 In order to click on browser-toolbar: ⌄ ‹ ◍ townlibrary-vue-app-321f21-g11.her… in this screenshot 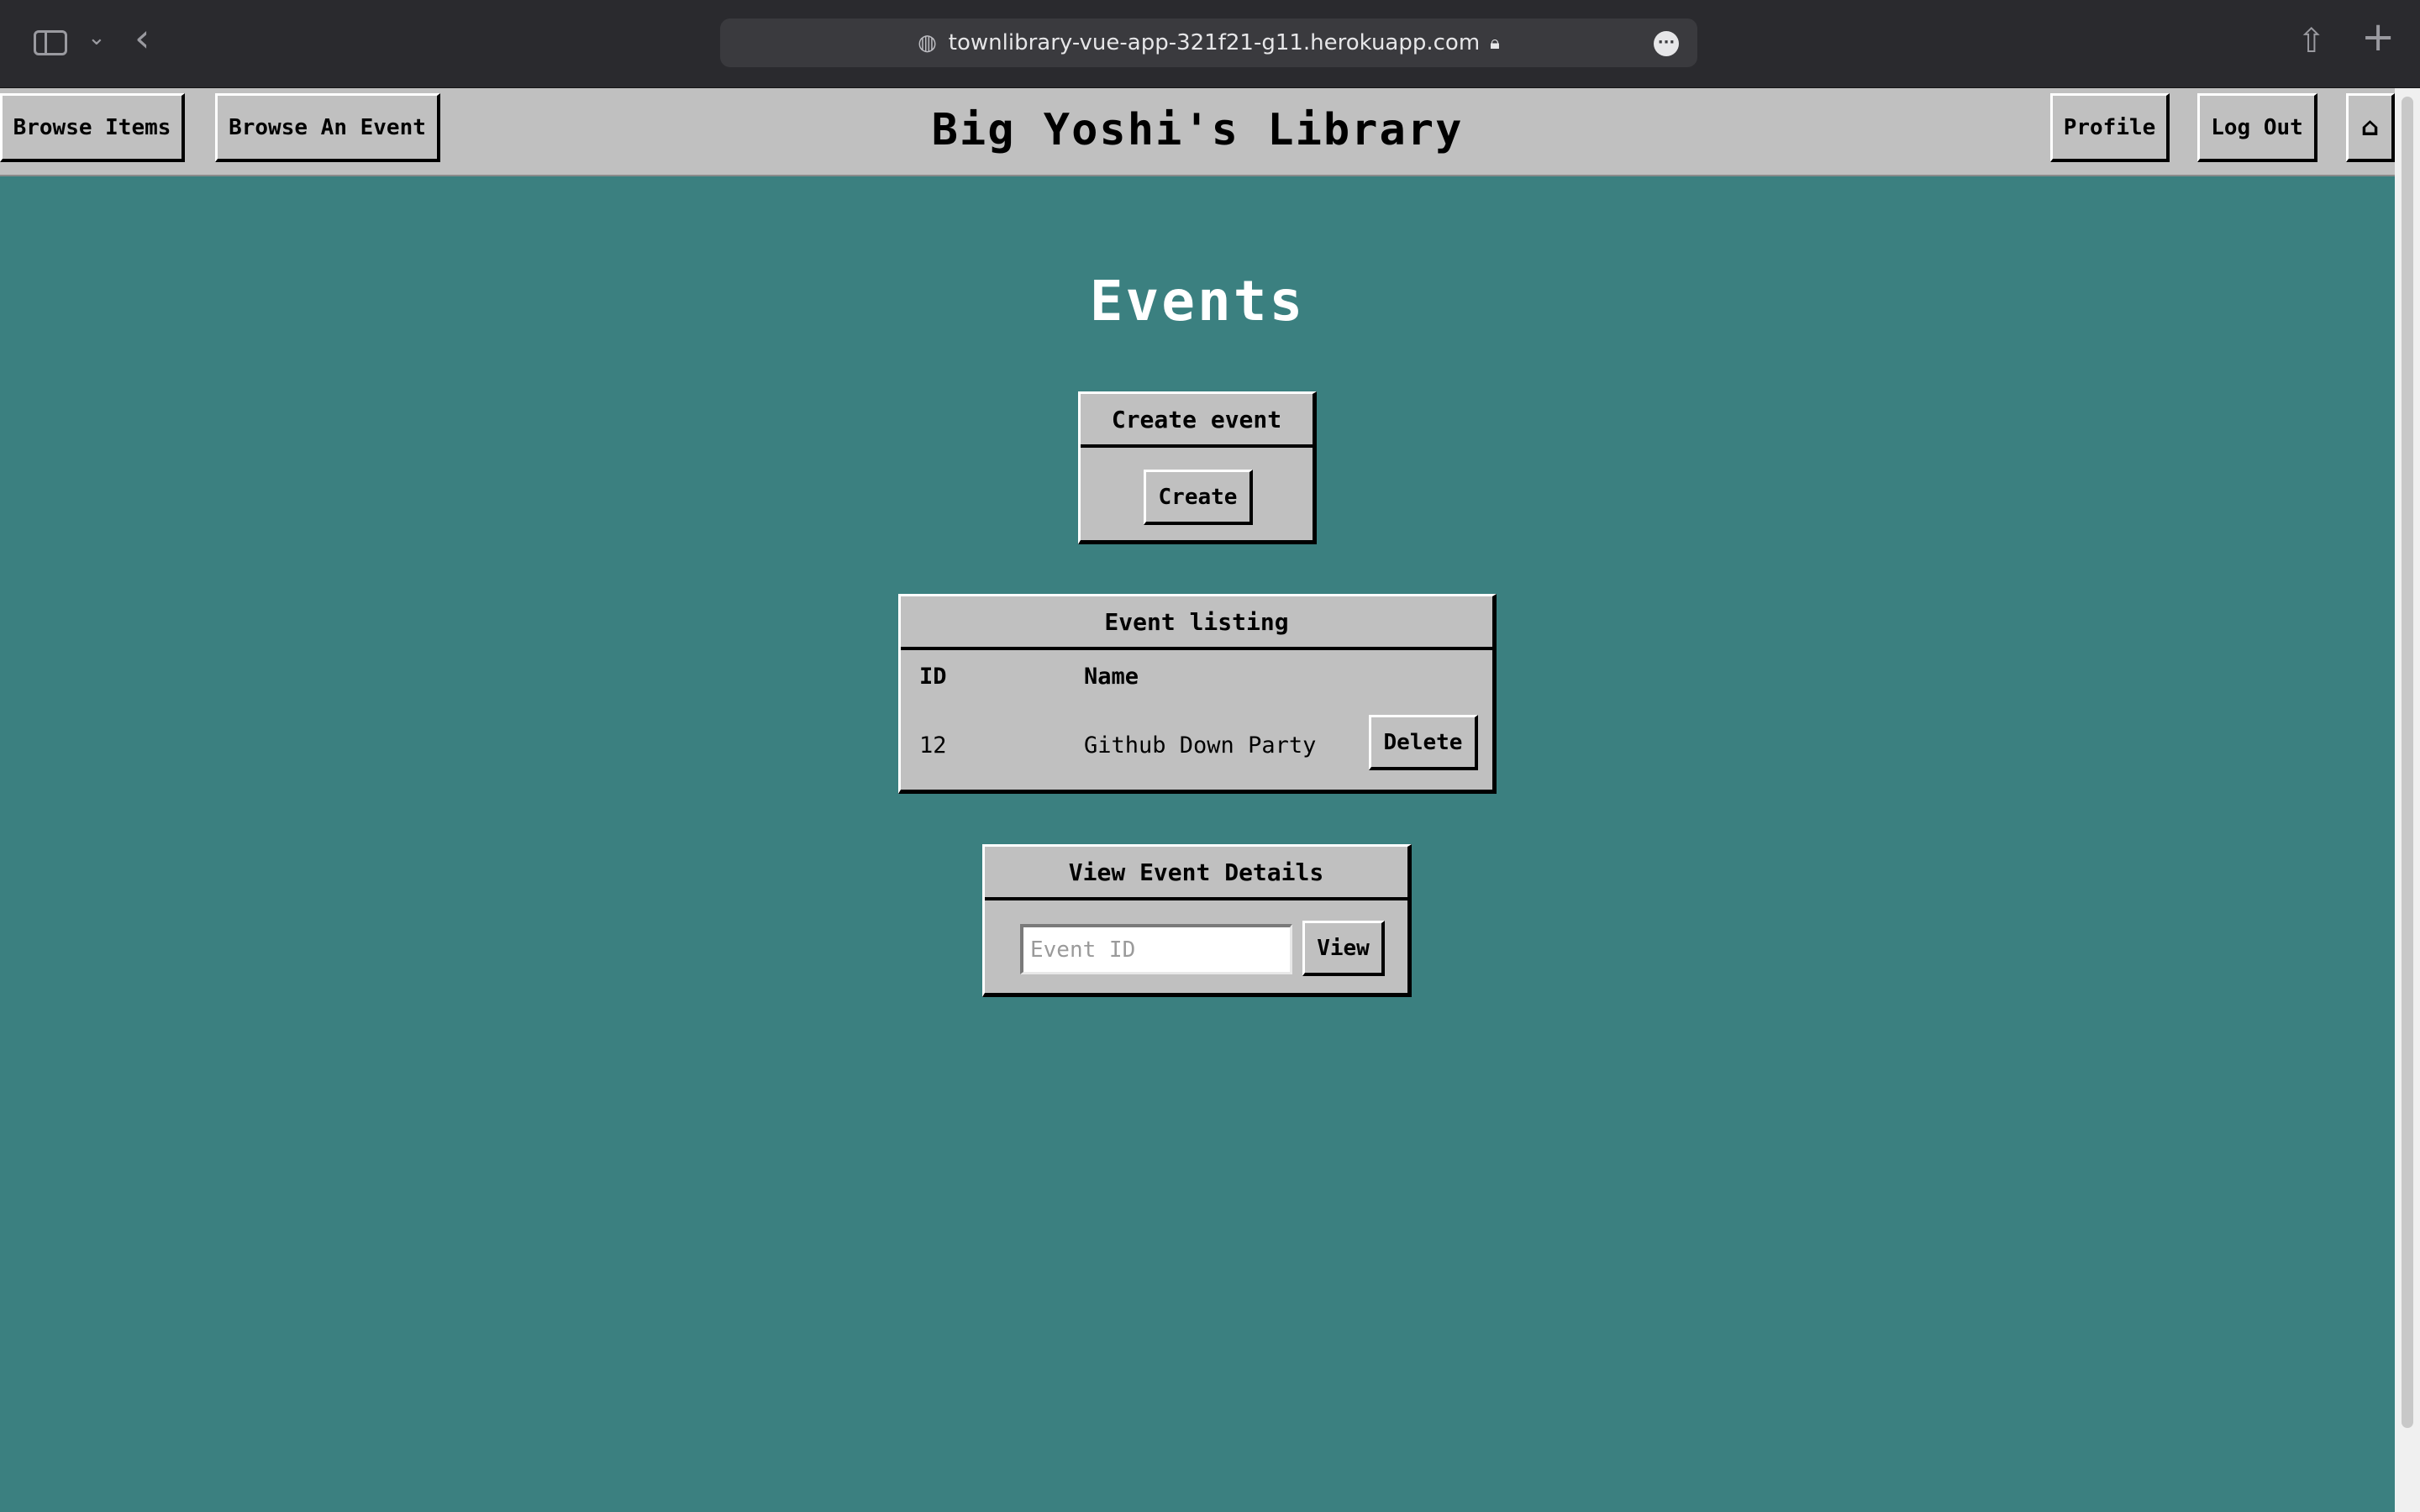, I will do `click(1210, 44)`.